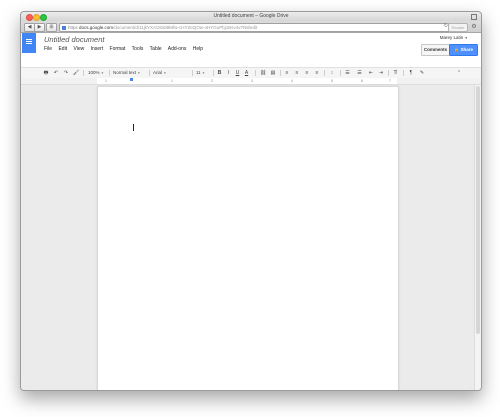  Describe the element at coordinates (74, 39) in the screenshot. I see `document-title: Untitled document` at that location.